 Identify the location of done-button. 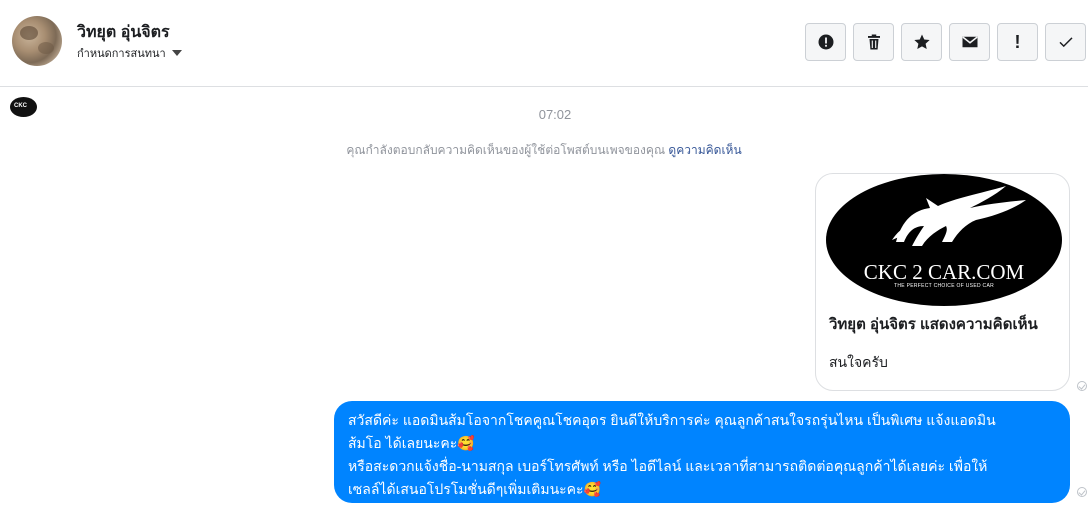
(1065, 42).